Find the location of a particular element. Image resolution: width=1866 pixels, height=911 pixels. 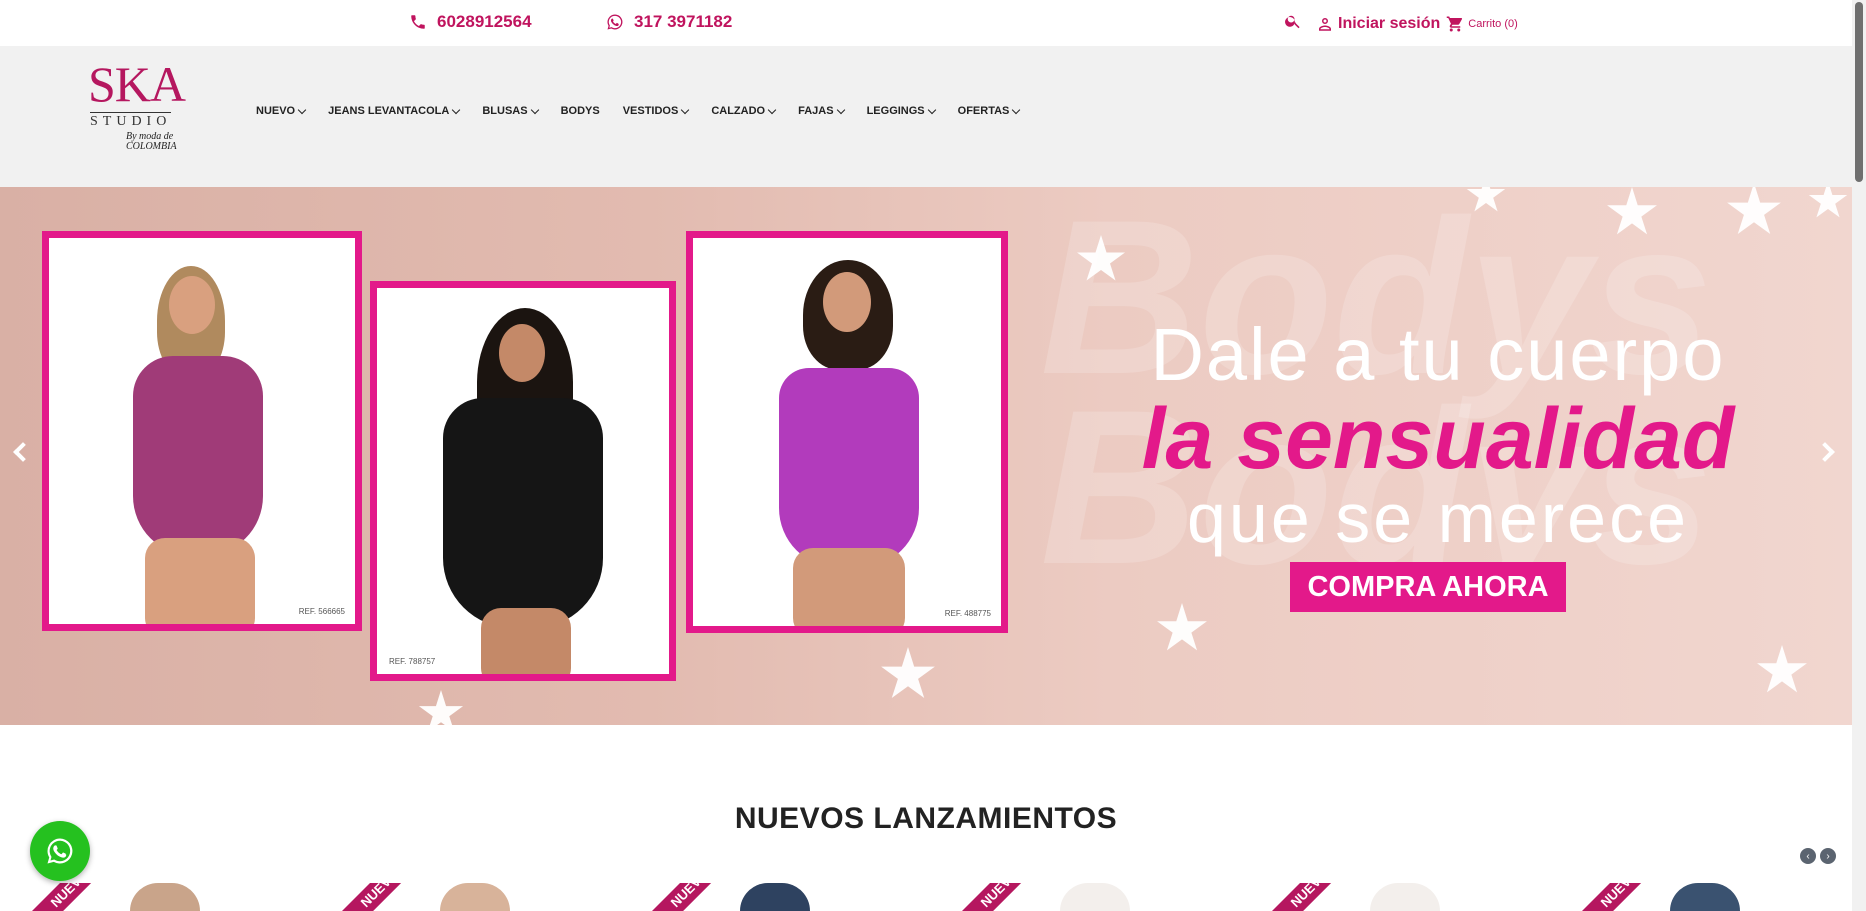

chevron-right-icon is located at coordinates (1825, 452).